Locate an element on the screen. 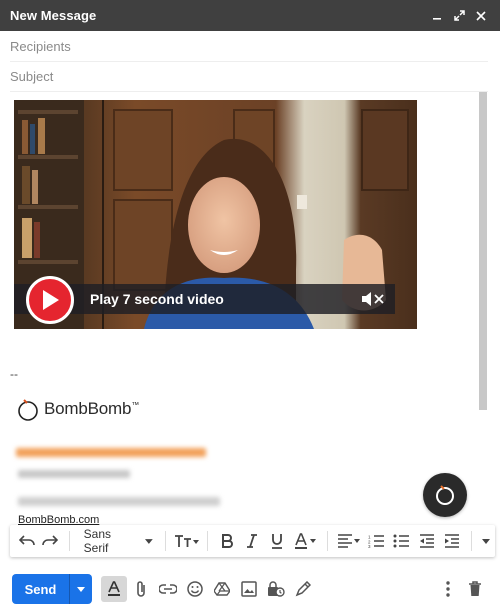 The width and height of the screenshot is (500, 612). body-scrollbar is located at coordinates (483, 251).